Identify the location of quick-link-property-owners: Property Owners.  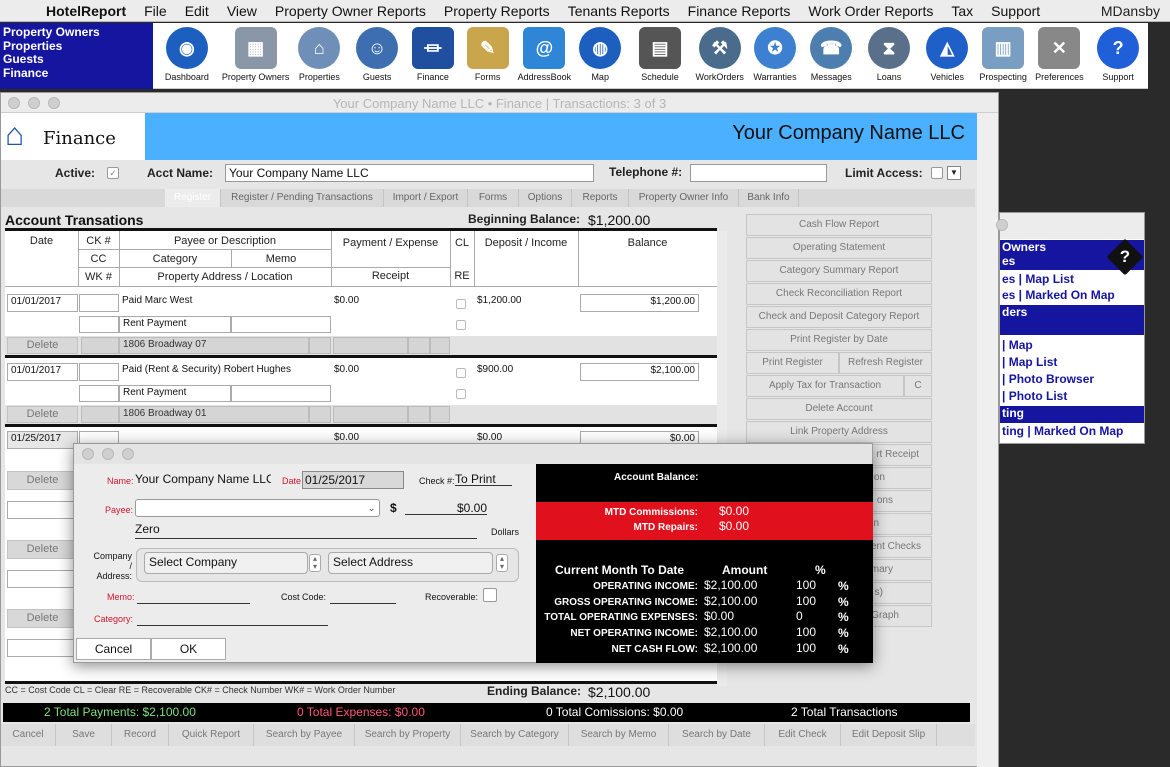
(76, 32).